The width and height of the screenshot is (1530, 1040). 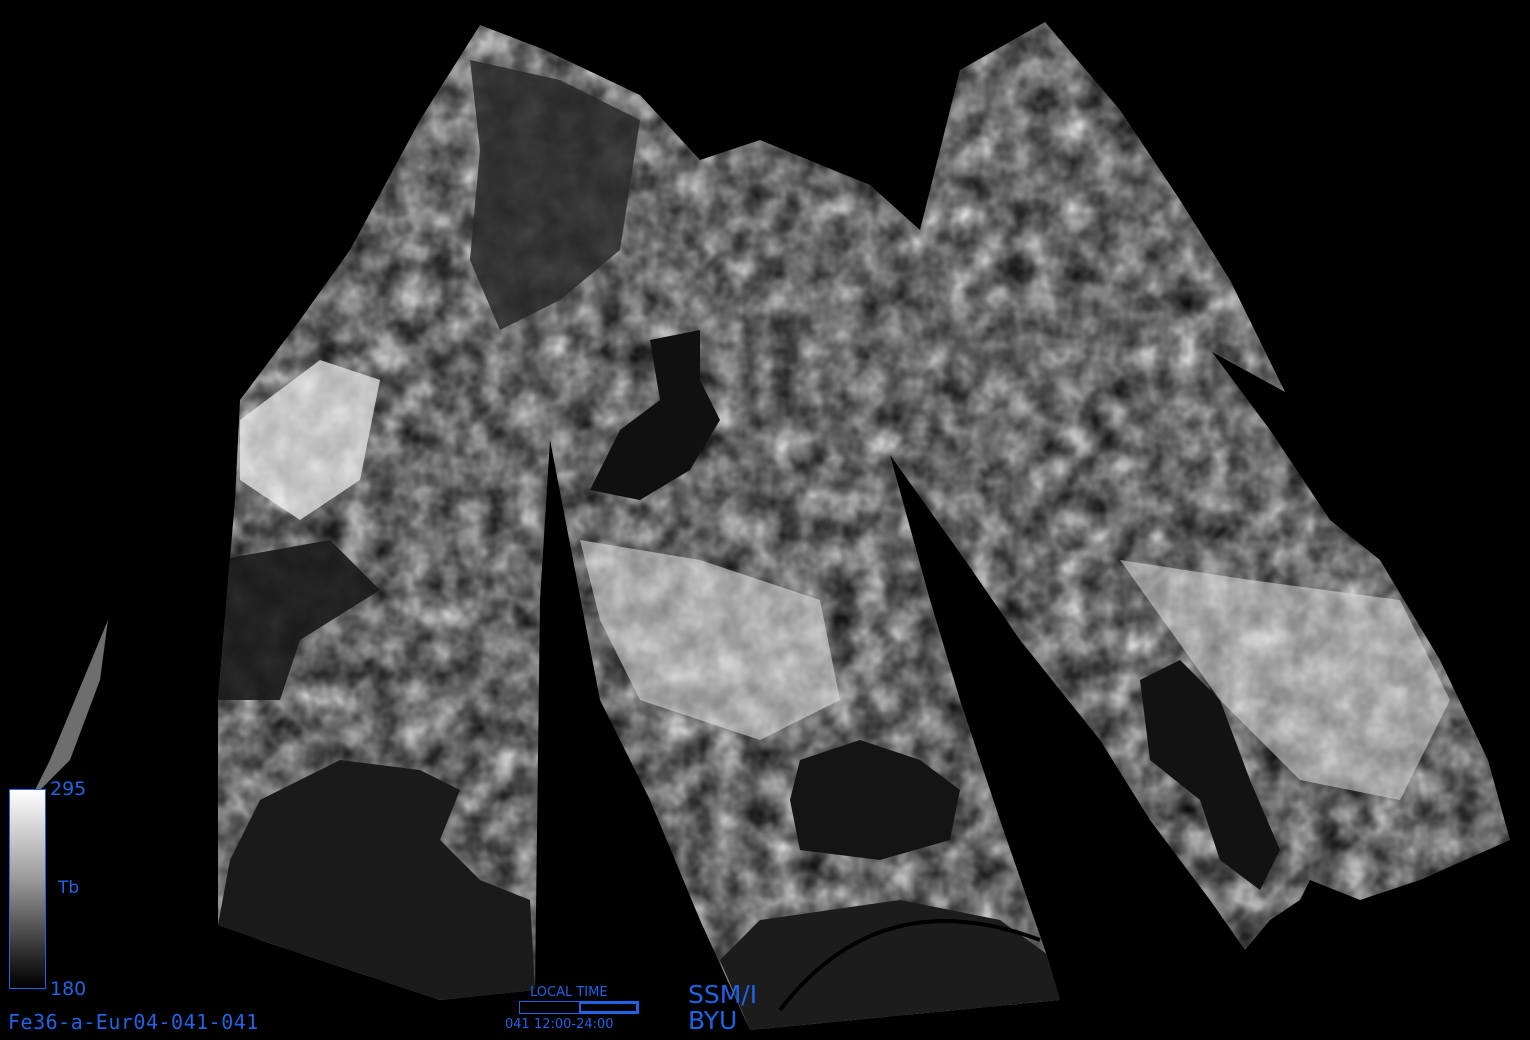 What do you see at coordinates (608, 1007) in the screenshot?
I see `local-time-fill` at bounding box center [608, 1007].